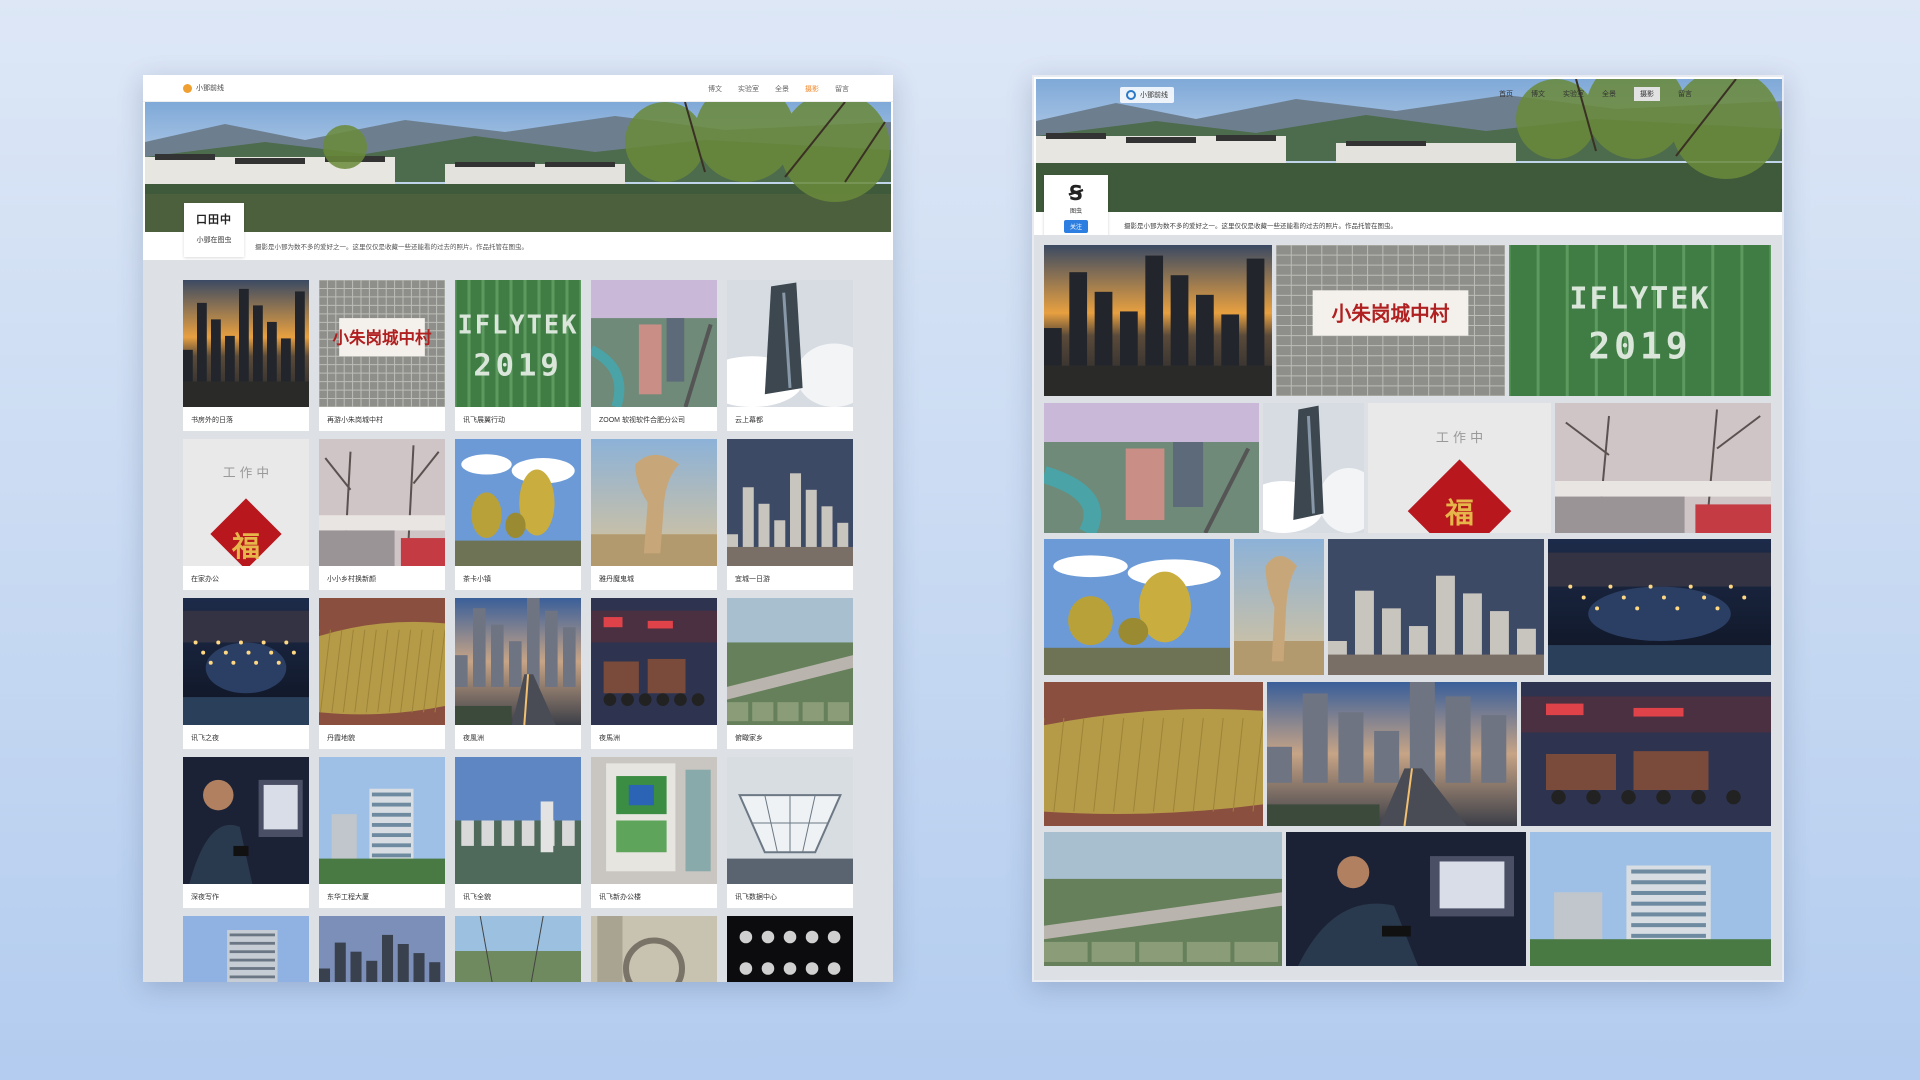 Image resolution: width=1920 pixels, height=1080 pixels. I want to click on photo-card: 讯飞数据中心, so click(790, 832).